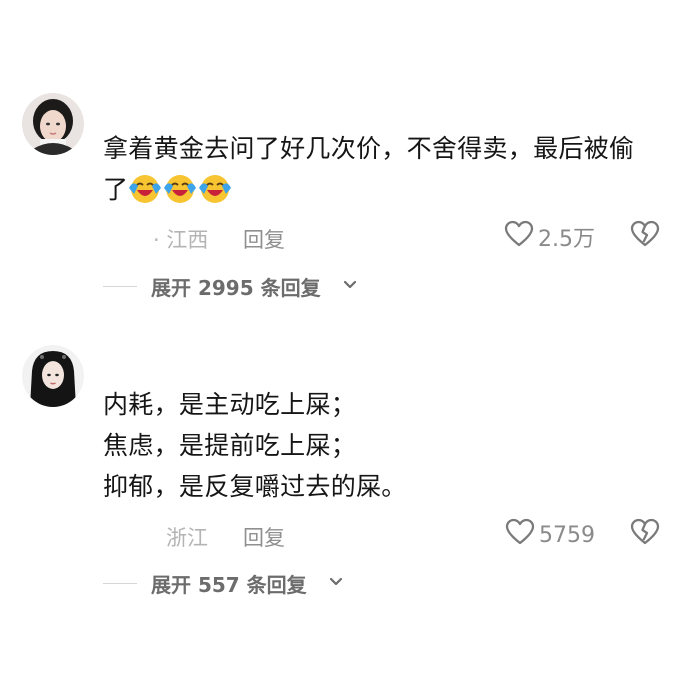 The width and height of the screenshot is (690, 690). Describe the element at coordinates (381, 237) in the screenshot. I see `comment-meta: · 江西 回复 2.5万` at that location.